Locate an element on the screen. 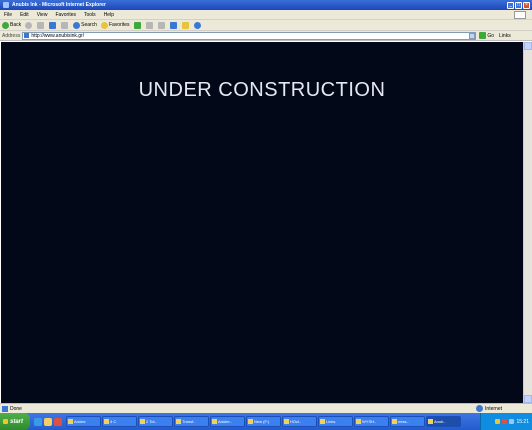  go-arrow-icon is located at coordinates (483, 35).